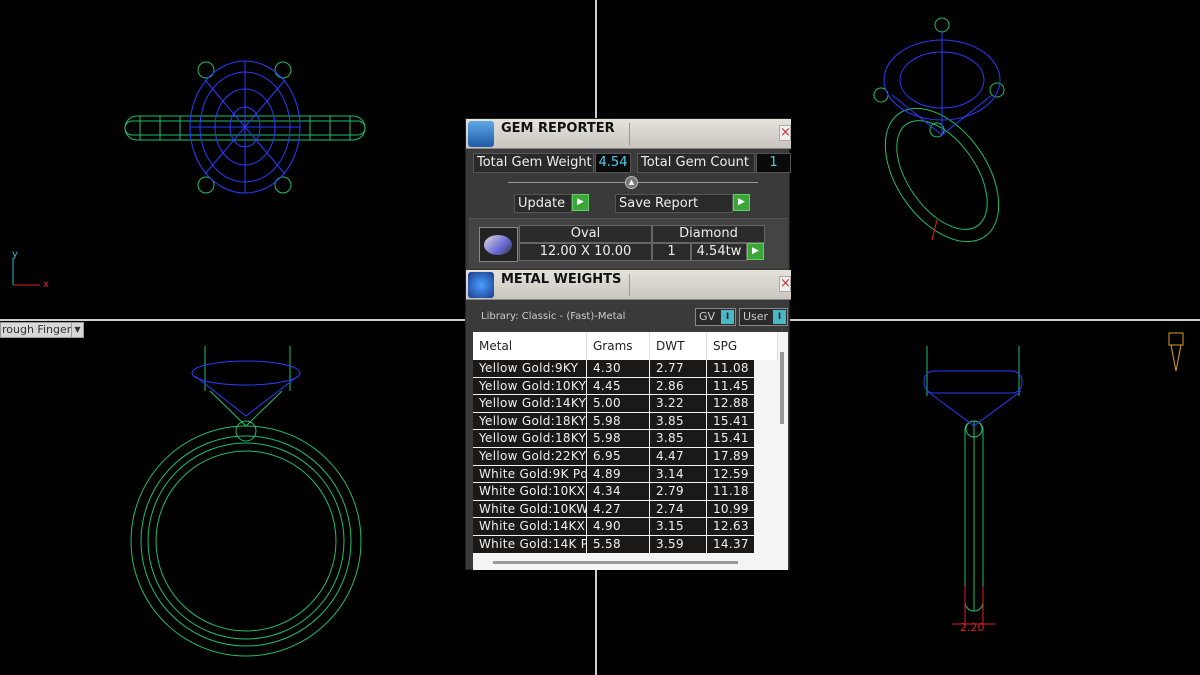 This screenshot has width=1200, height=675. Describe the element at coordinates (618, 526) in the screenshot. I see `grams-cell: 4.90` at that location.